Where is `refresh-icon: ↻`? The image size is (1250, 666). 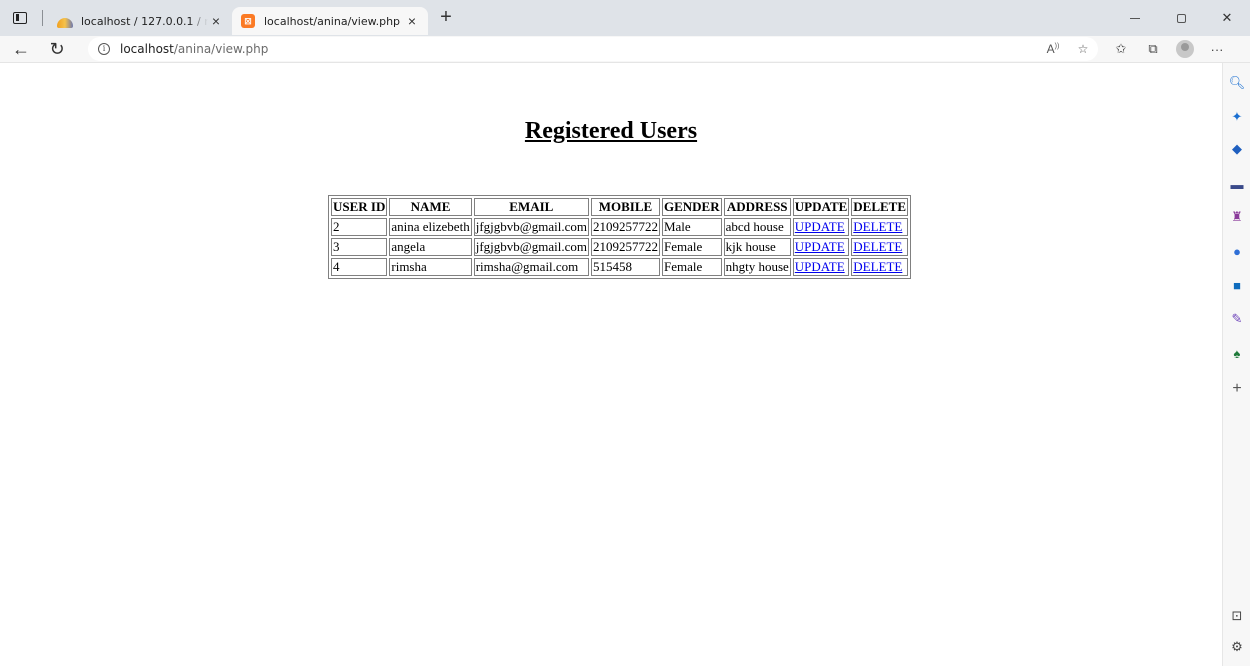
refresh-icon: ↻ is located at coordinates (57, 48).